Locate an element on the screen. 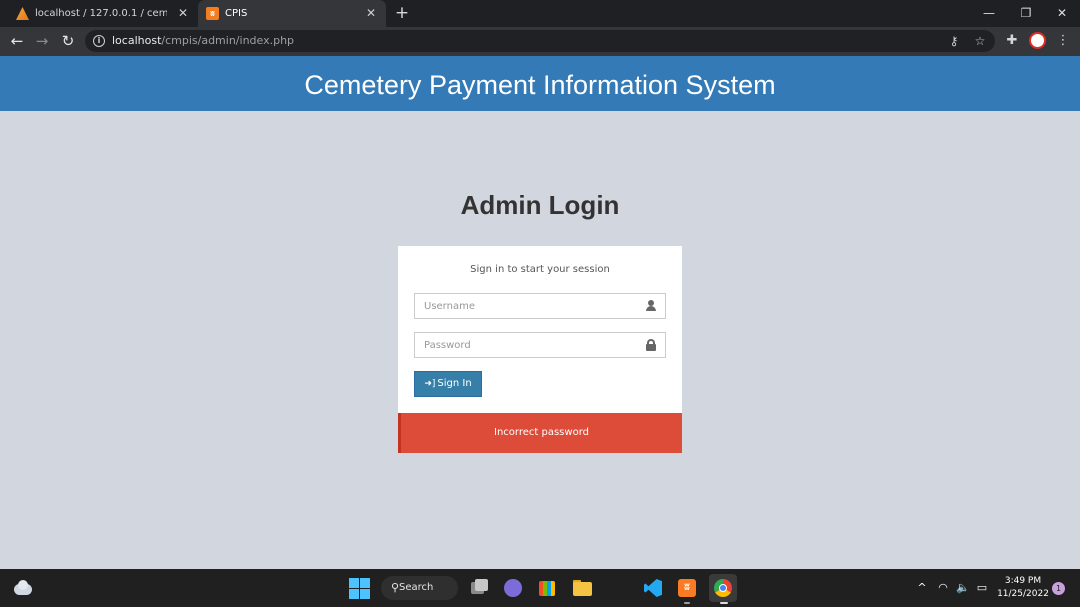  minimize-icon: — is located at coordinates (989, 13).